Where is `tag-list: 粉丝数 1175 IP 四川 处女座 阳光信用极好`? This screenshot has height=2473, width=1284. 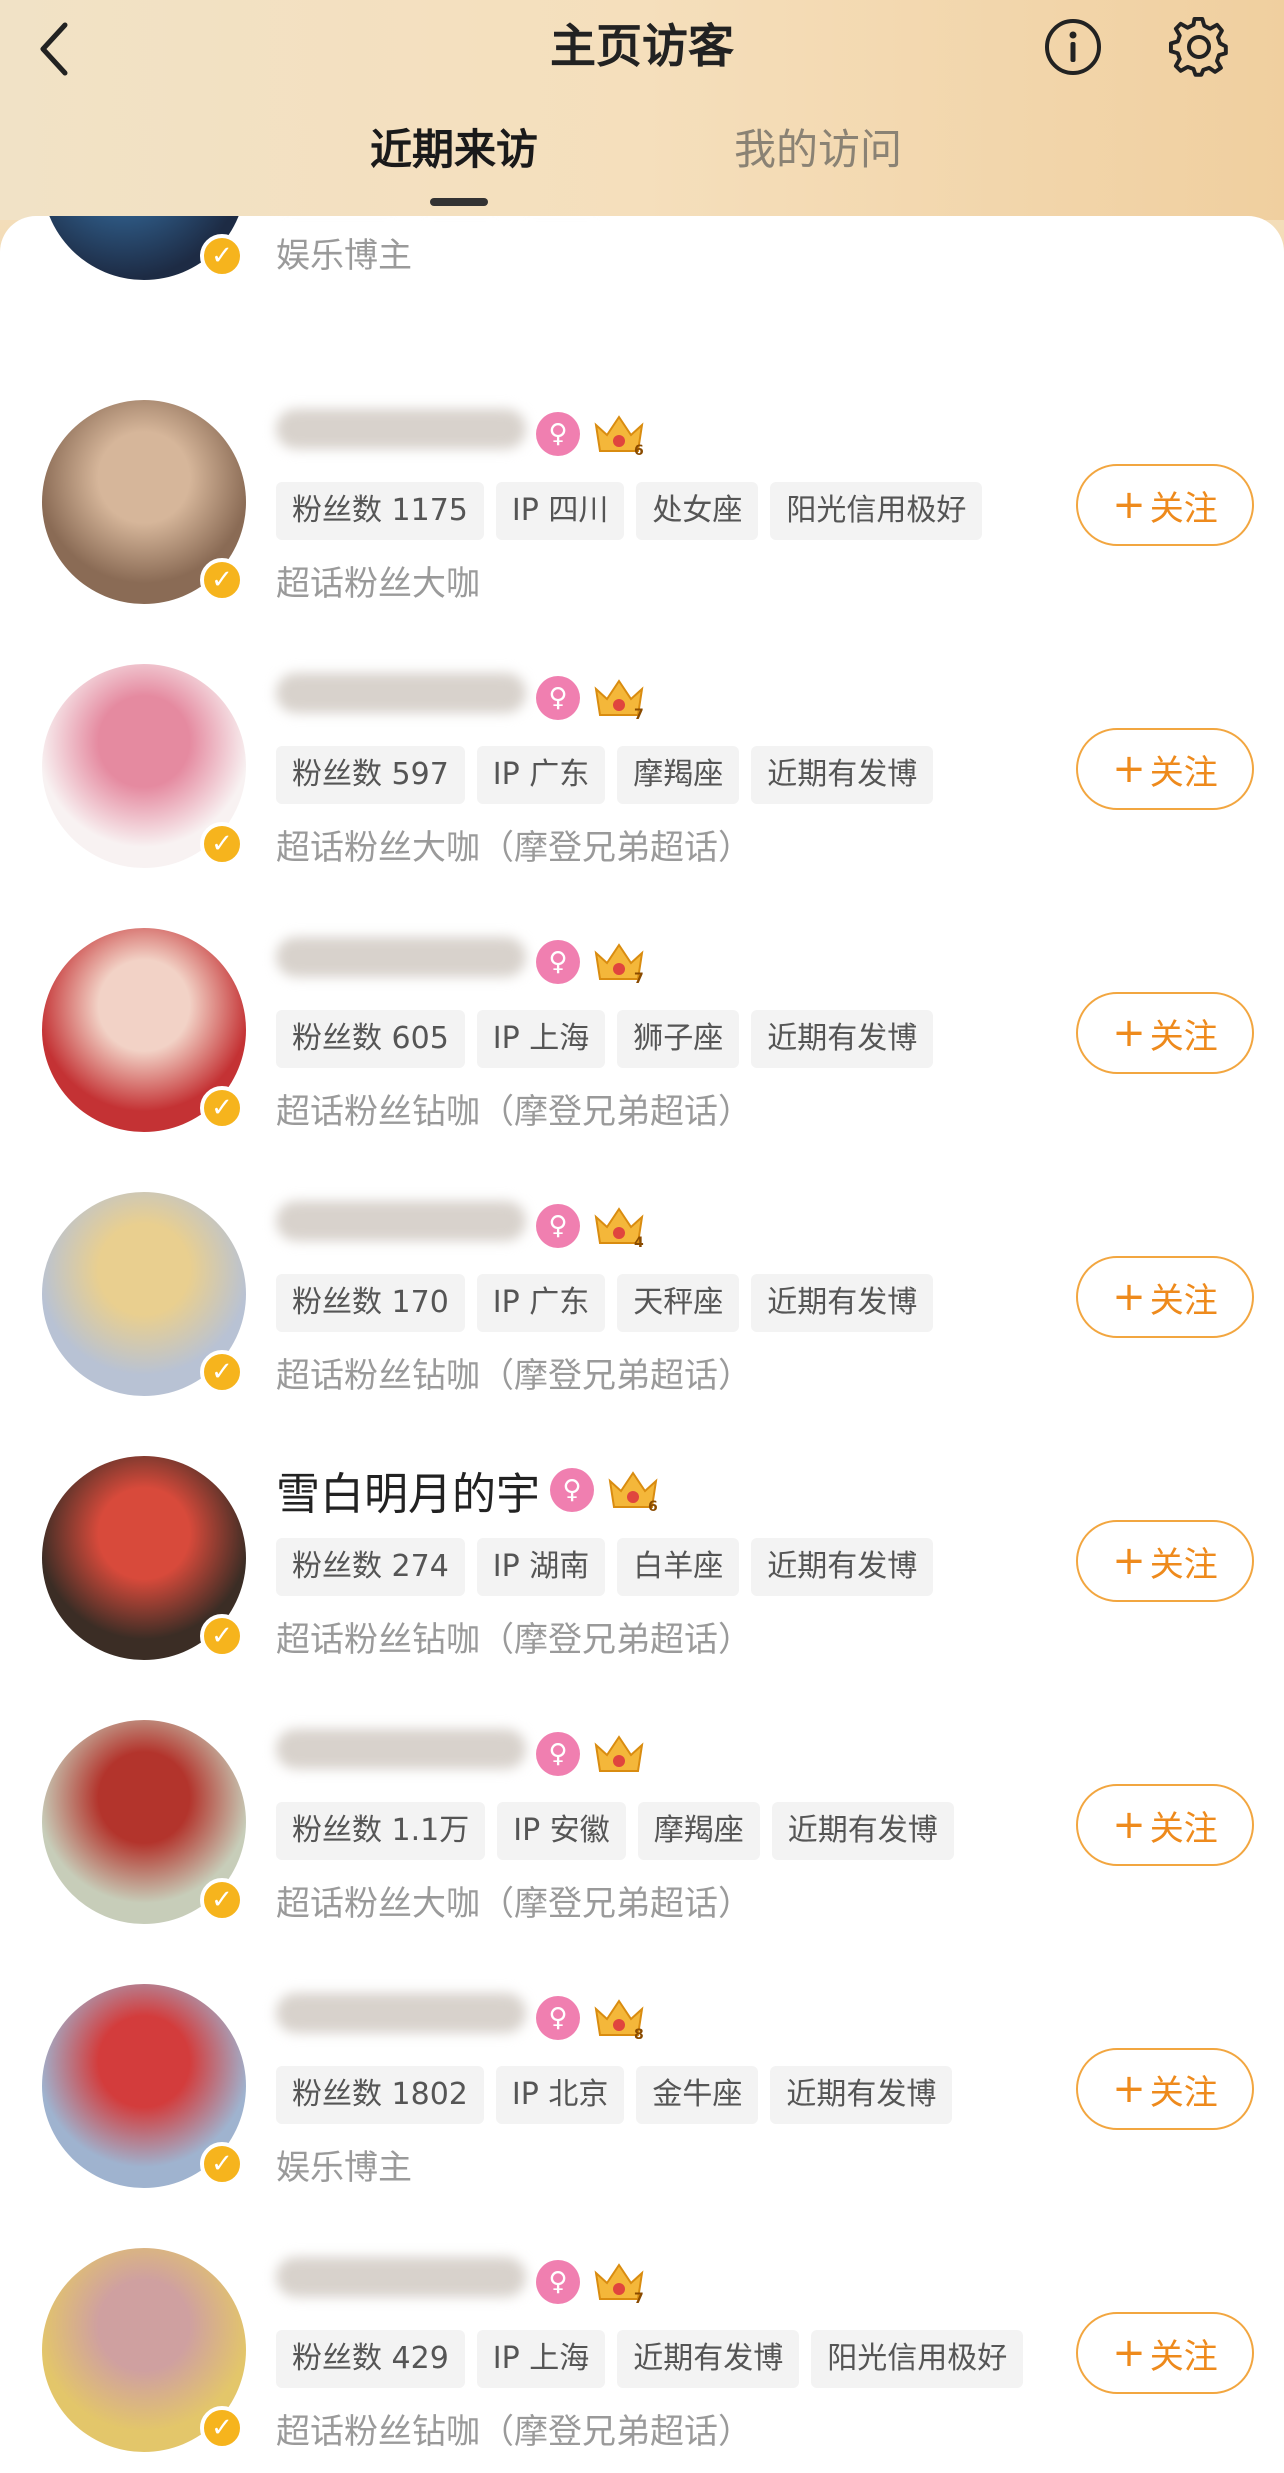 tag-list: 粉丝数 1175 IP 四川 处女座 阳光信用极好 is located at coordinates (635, 511).